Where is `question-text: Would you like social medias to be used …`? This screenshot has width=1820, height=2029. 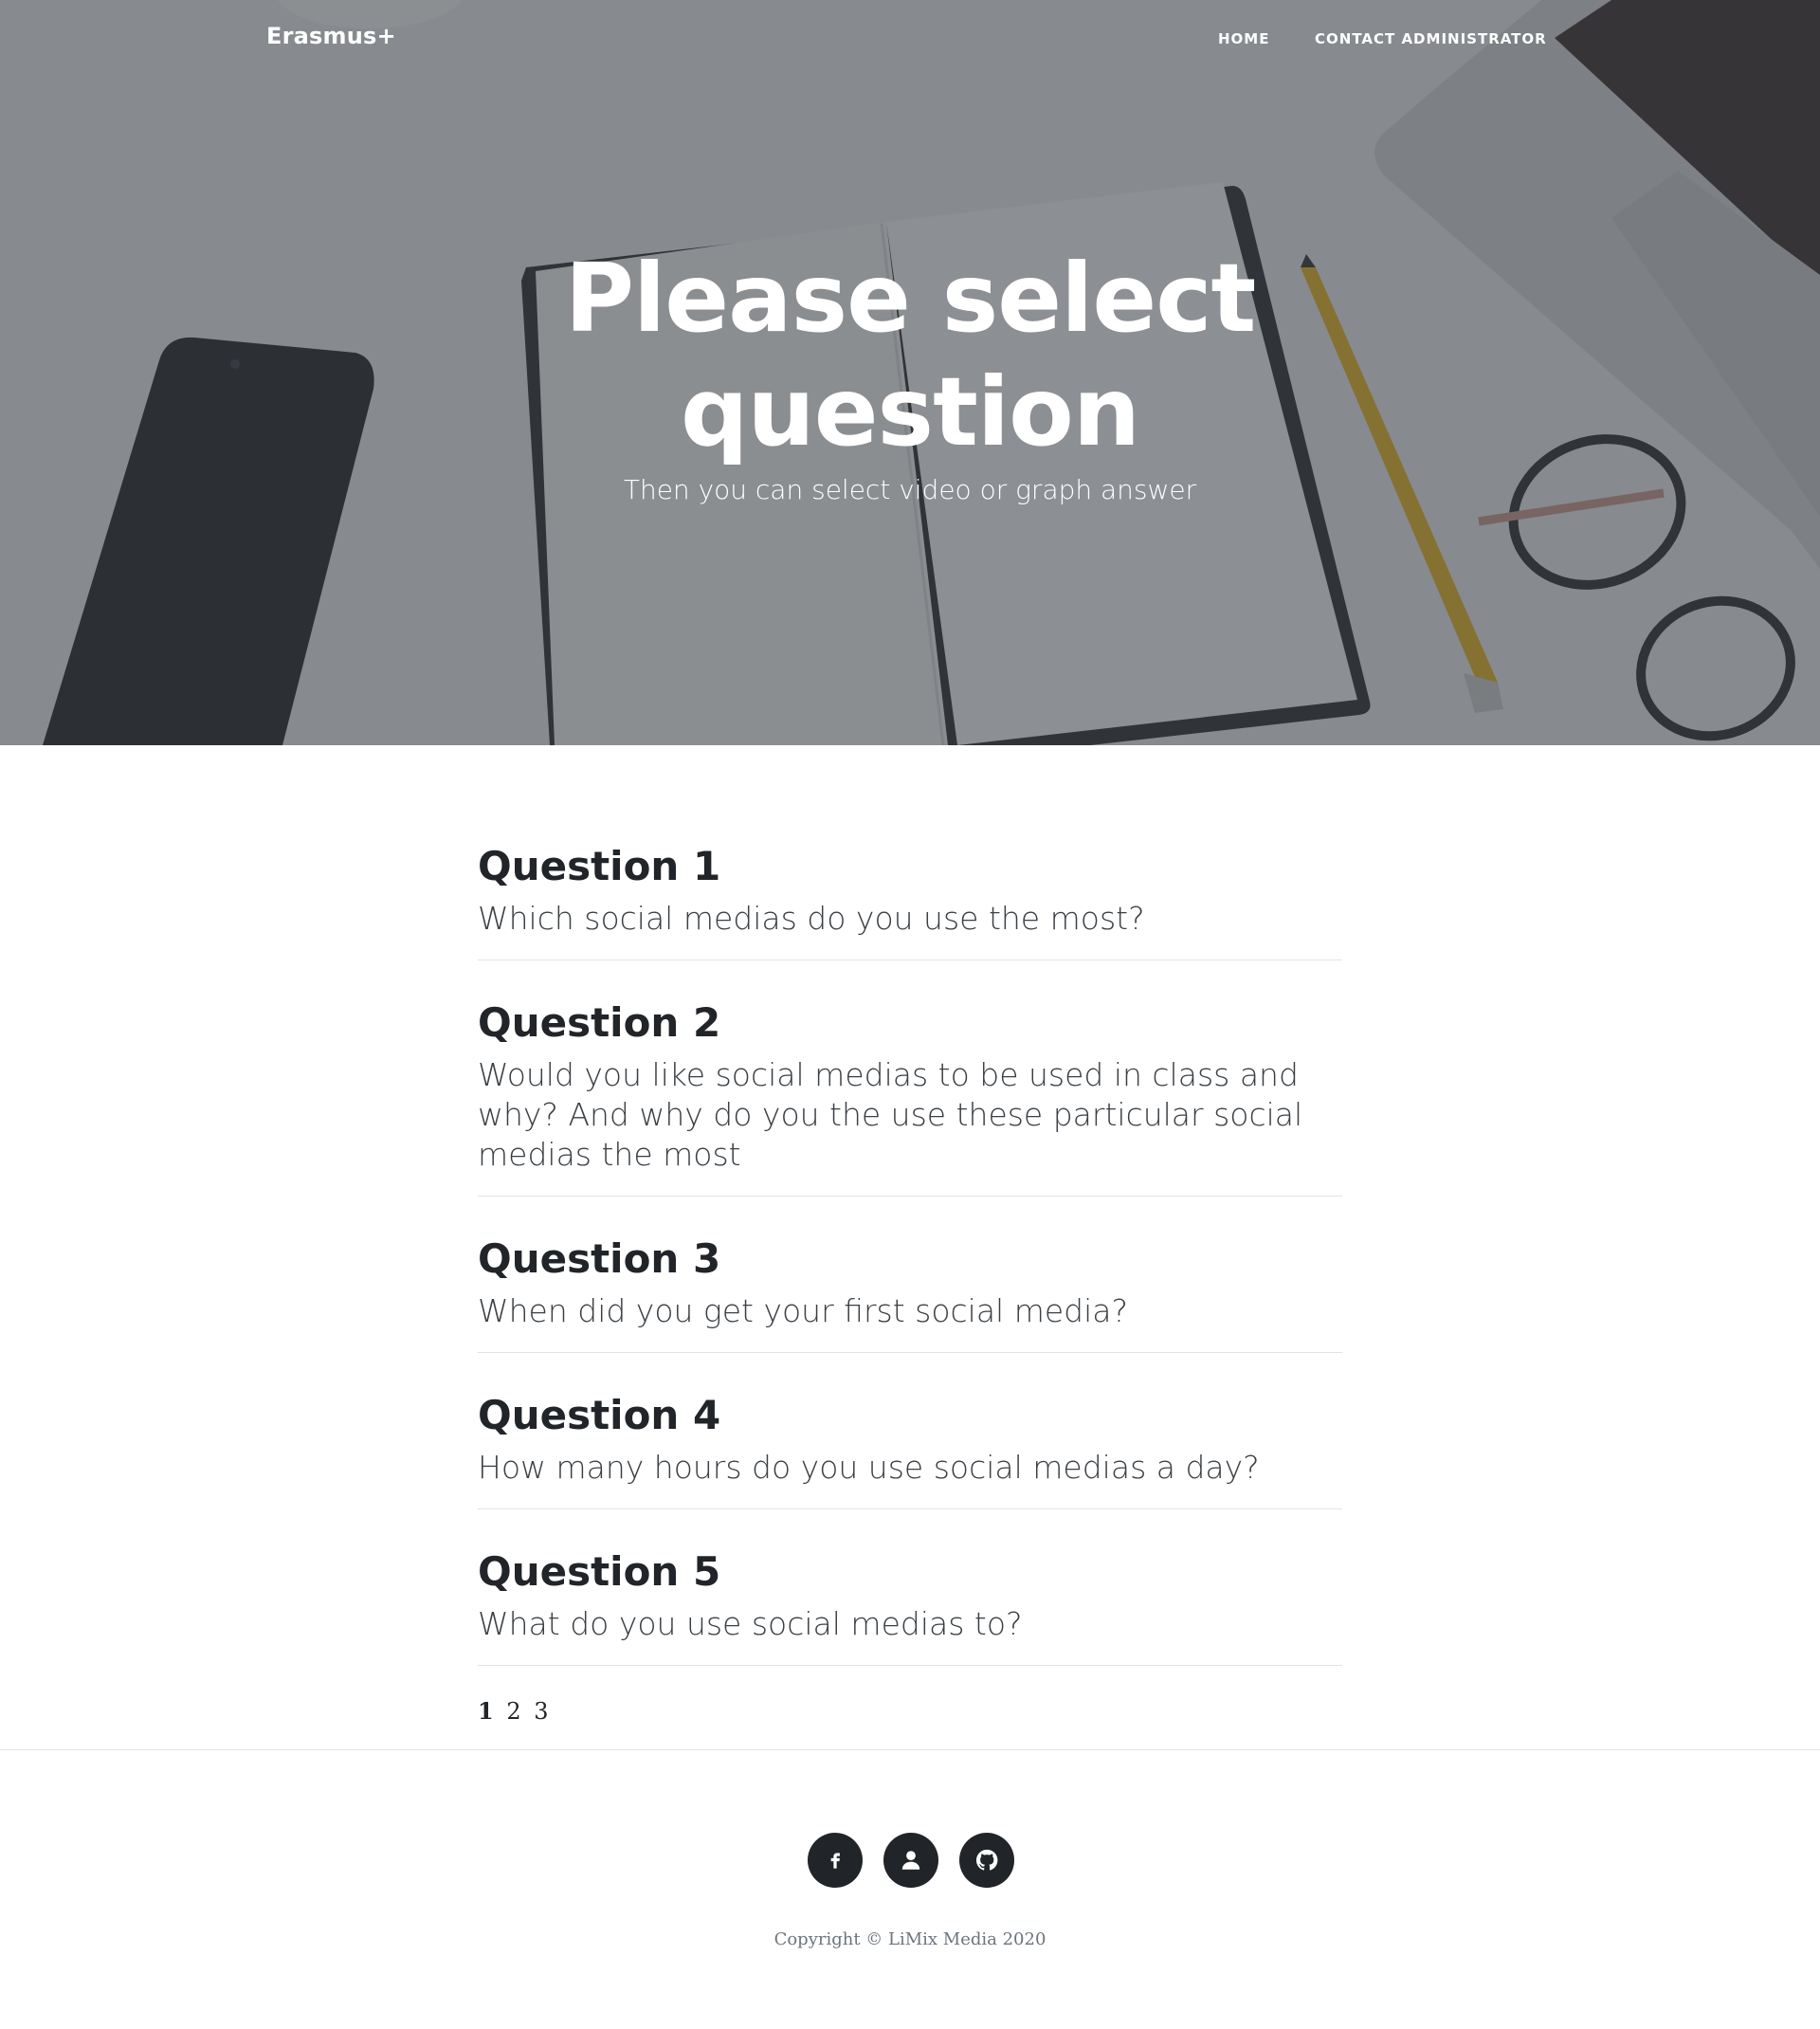
question-text: Would you like social medias to be used … is located at coordinates (890, 1114).